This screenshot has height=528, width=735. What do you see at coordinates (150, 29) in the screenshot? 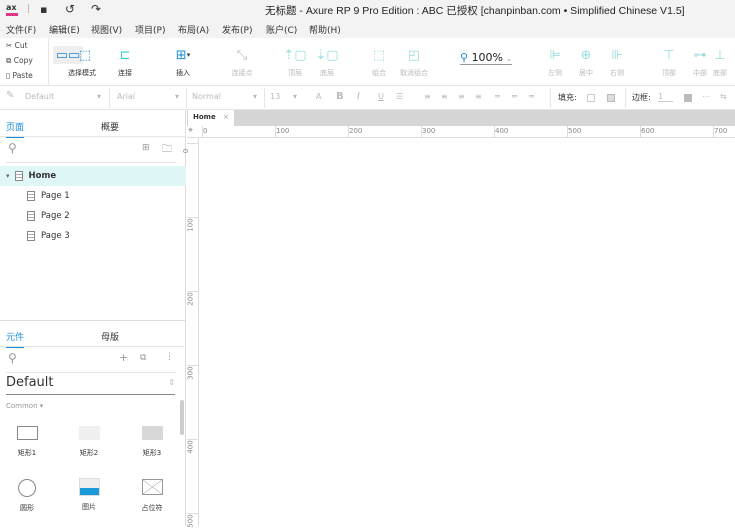
I see `menu-project: 项目(P)` at bounding box center [150, 29].